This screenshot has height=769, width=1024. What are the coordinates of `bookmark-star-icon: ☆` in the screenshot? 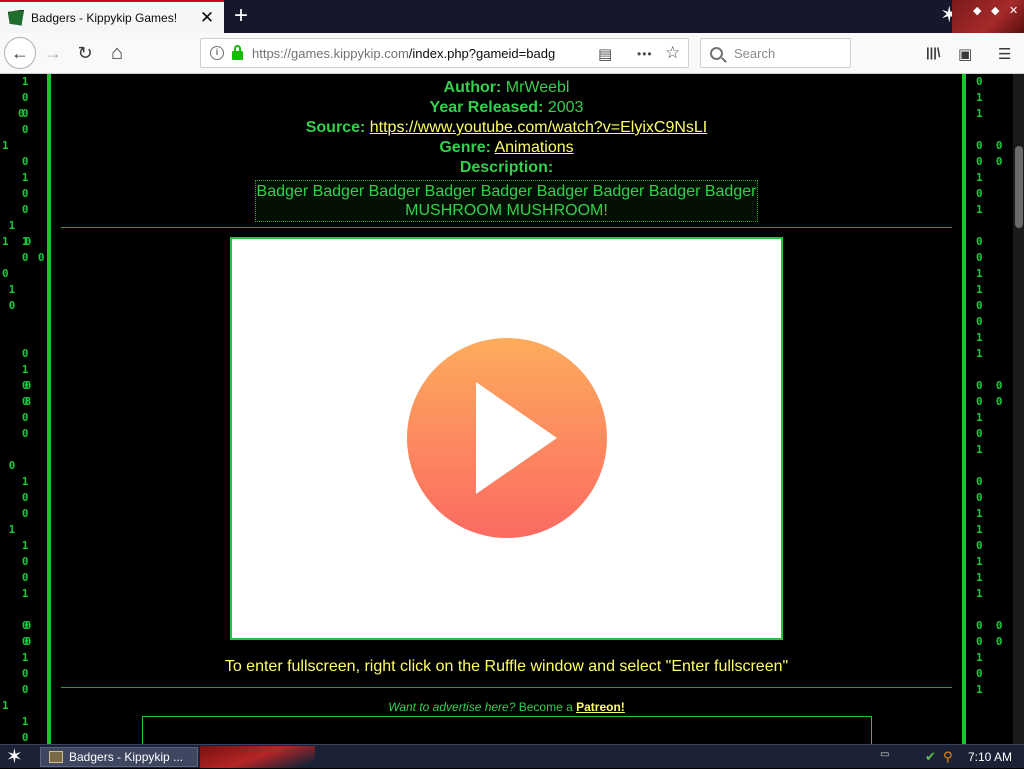 It's located at (672, 53).